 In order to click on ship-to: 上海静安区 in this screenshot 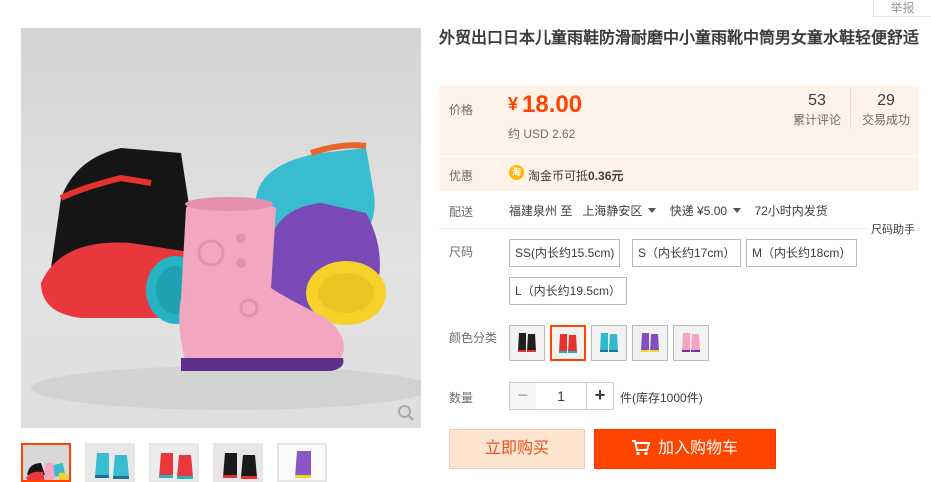, I will do `click(612, 211)`.